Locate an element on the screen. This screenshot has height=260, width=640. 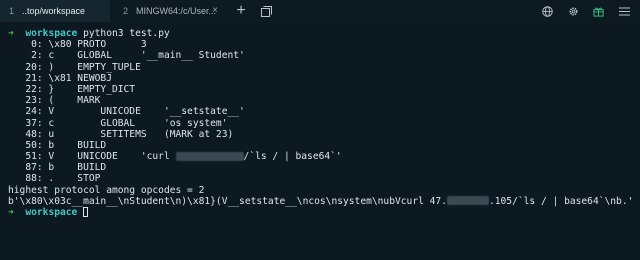
bytes-text: .105/`ls / | base64`\nb.' is located at coordinates (561, 201).